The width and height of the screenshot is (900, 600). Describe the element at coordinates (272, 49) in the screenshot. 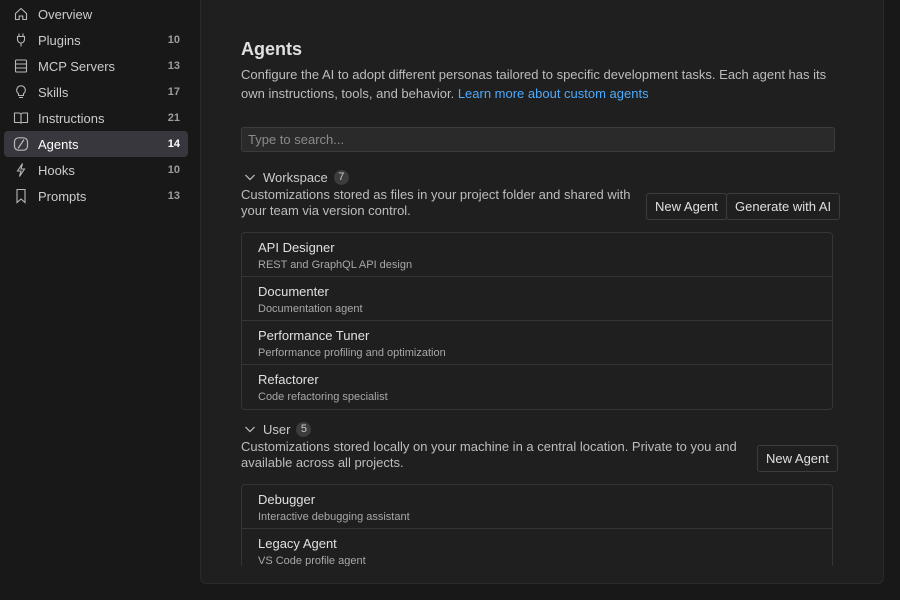

I see `page-title: Agents` at that location.